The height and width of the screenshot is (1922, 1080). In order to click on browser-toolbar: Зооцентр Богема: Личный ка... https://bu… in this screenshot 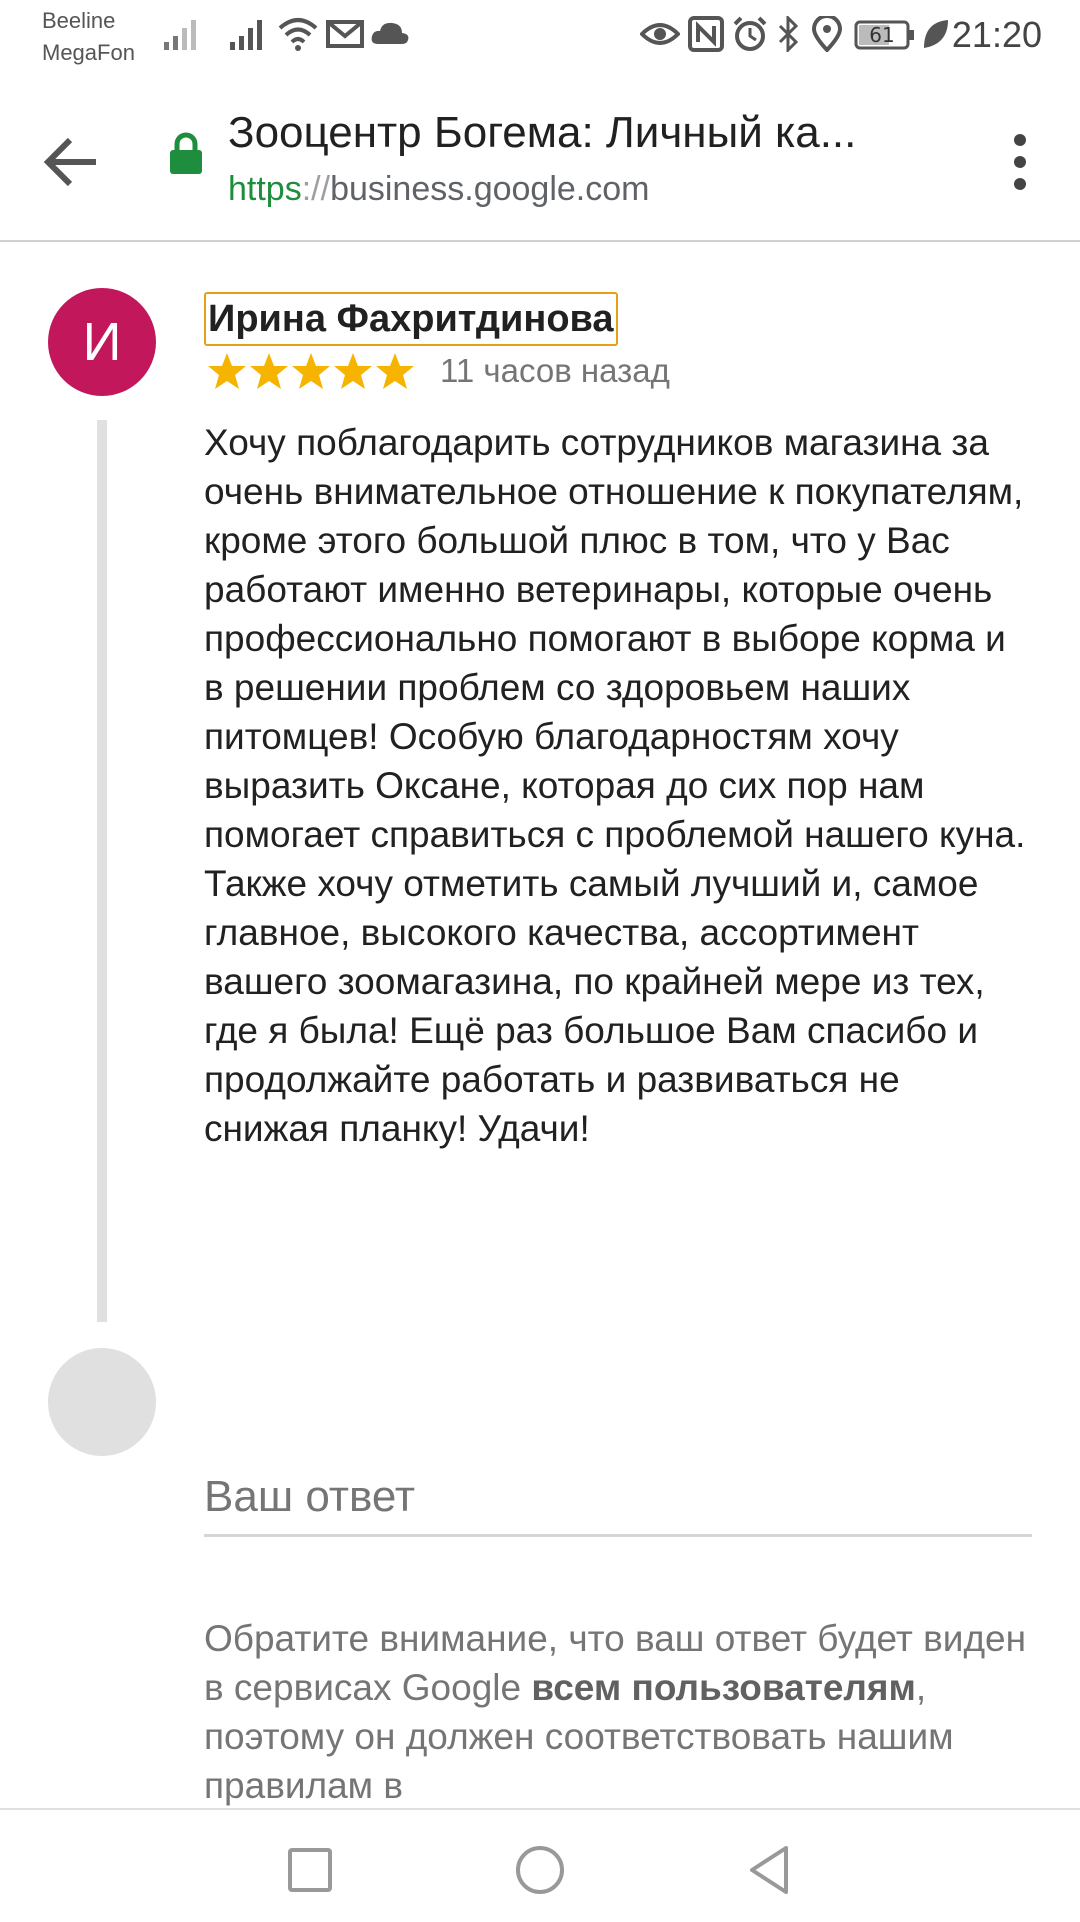, I will do `click(540, 161)`.